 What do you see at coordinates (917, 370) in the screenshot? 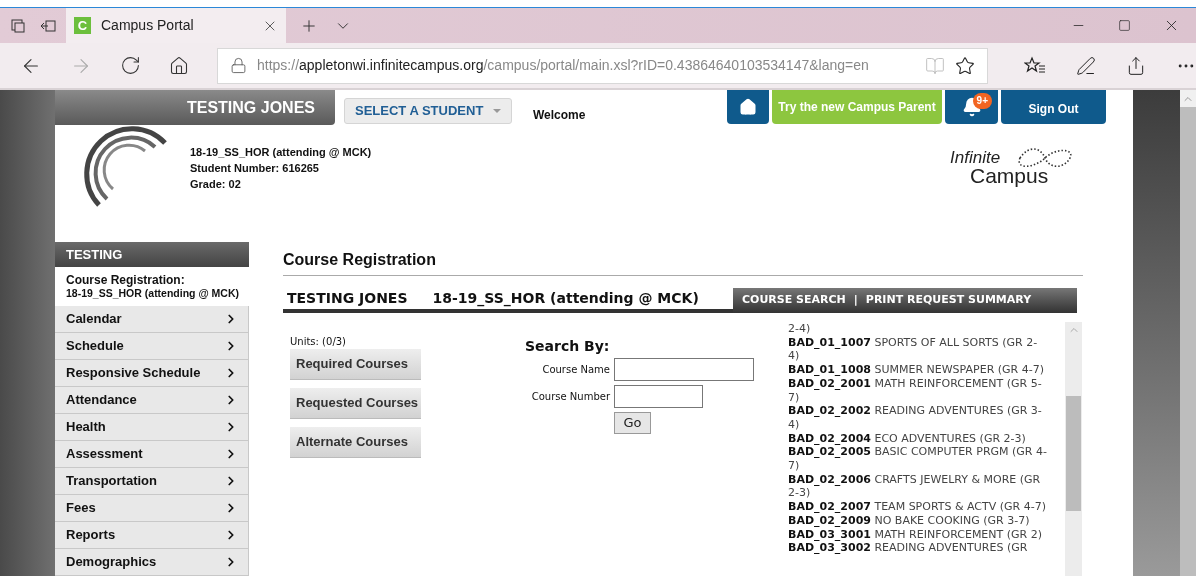
I see `course-entry: BAD_01_1008 SUMMER NEWSPAPER (GR 4-7)` at bounding box center [917, 370].